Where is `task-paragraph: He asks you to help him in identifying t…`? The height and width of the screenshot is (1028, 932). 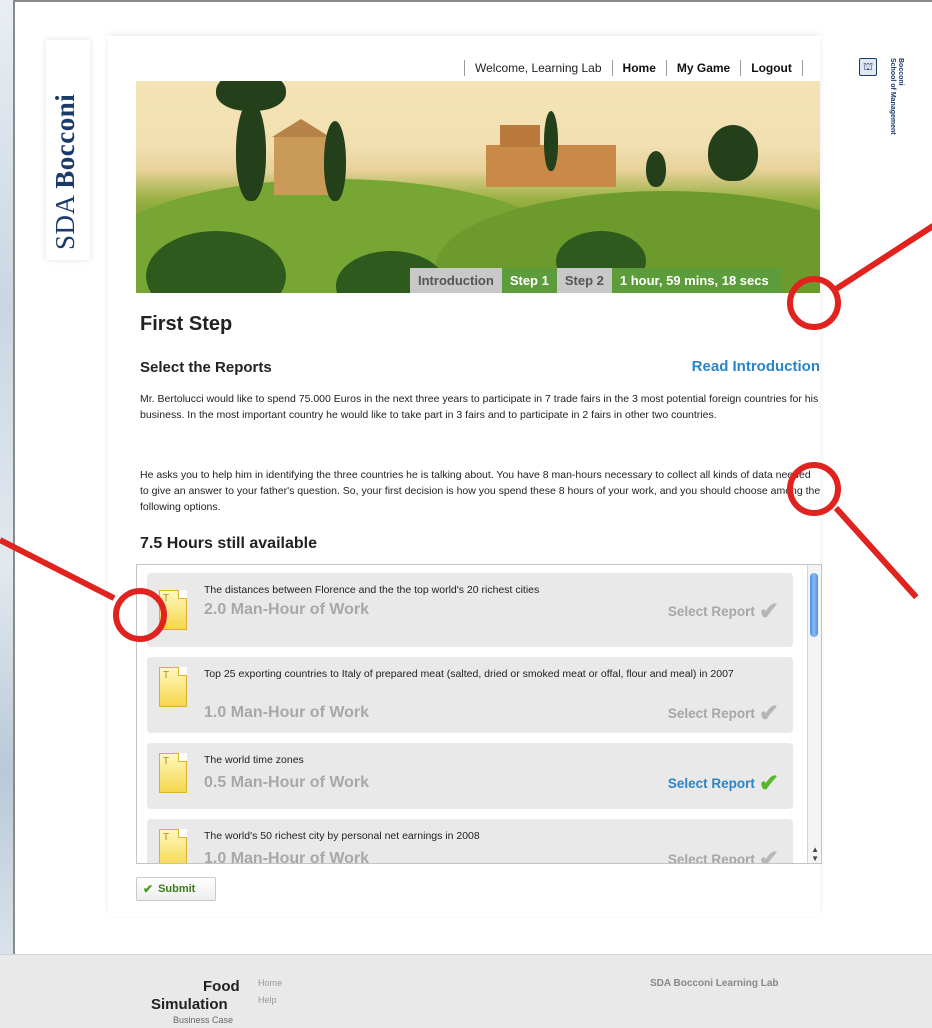 task-paragraph: He asks you to help him in identifying t… is located at coordinates (480, 491).